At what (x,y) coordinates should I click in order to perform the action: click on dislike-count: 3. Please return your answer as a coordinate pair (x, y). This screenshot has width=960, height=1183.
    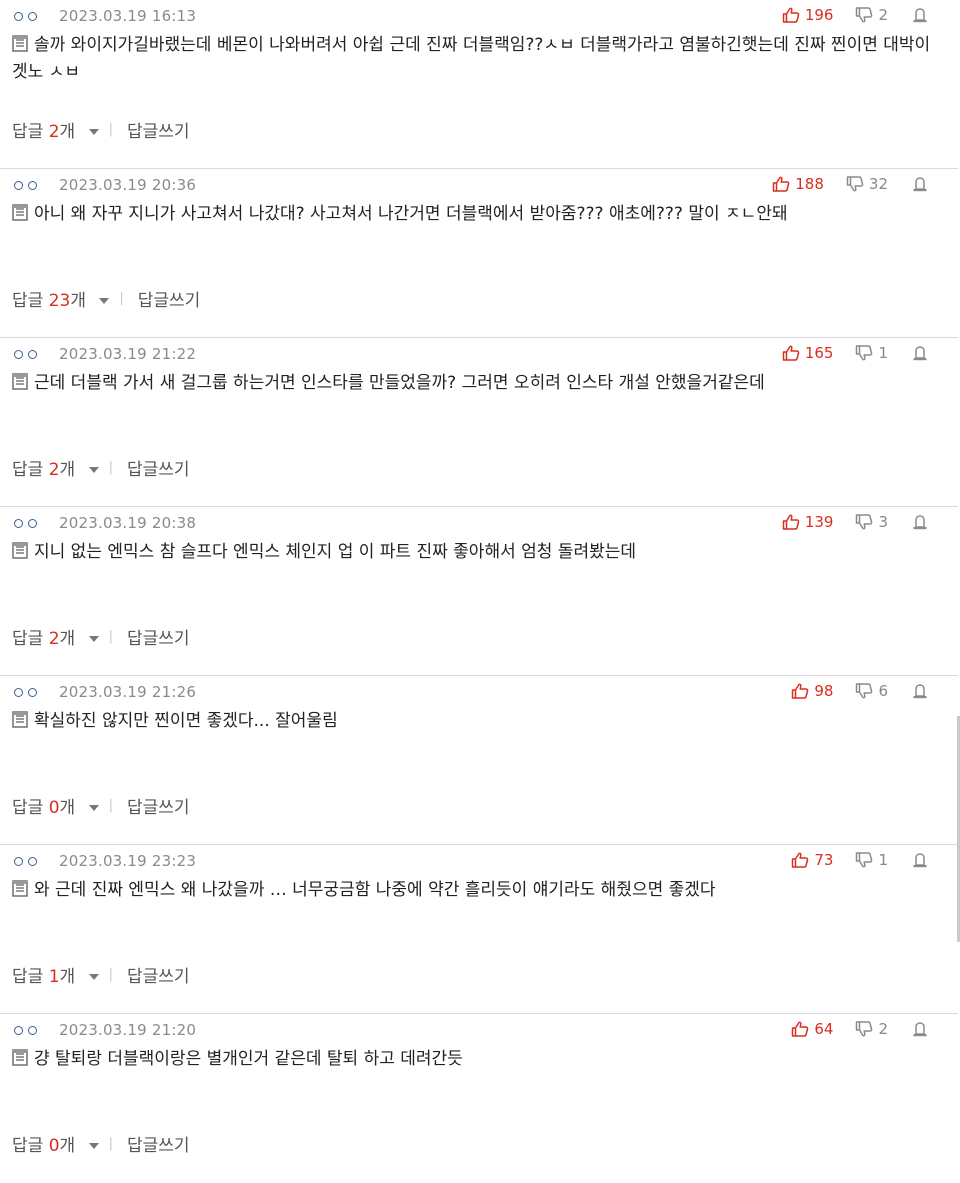
    Looking at the image, I should click on (883, 522).